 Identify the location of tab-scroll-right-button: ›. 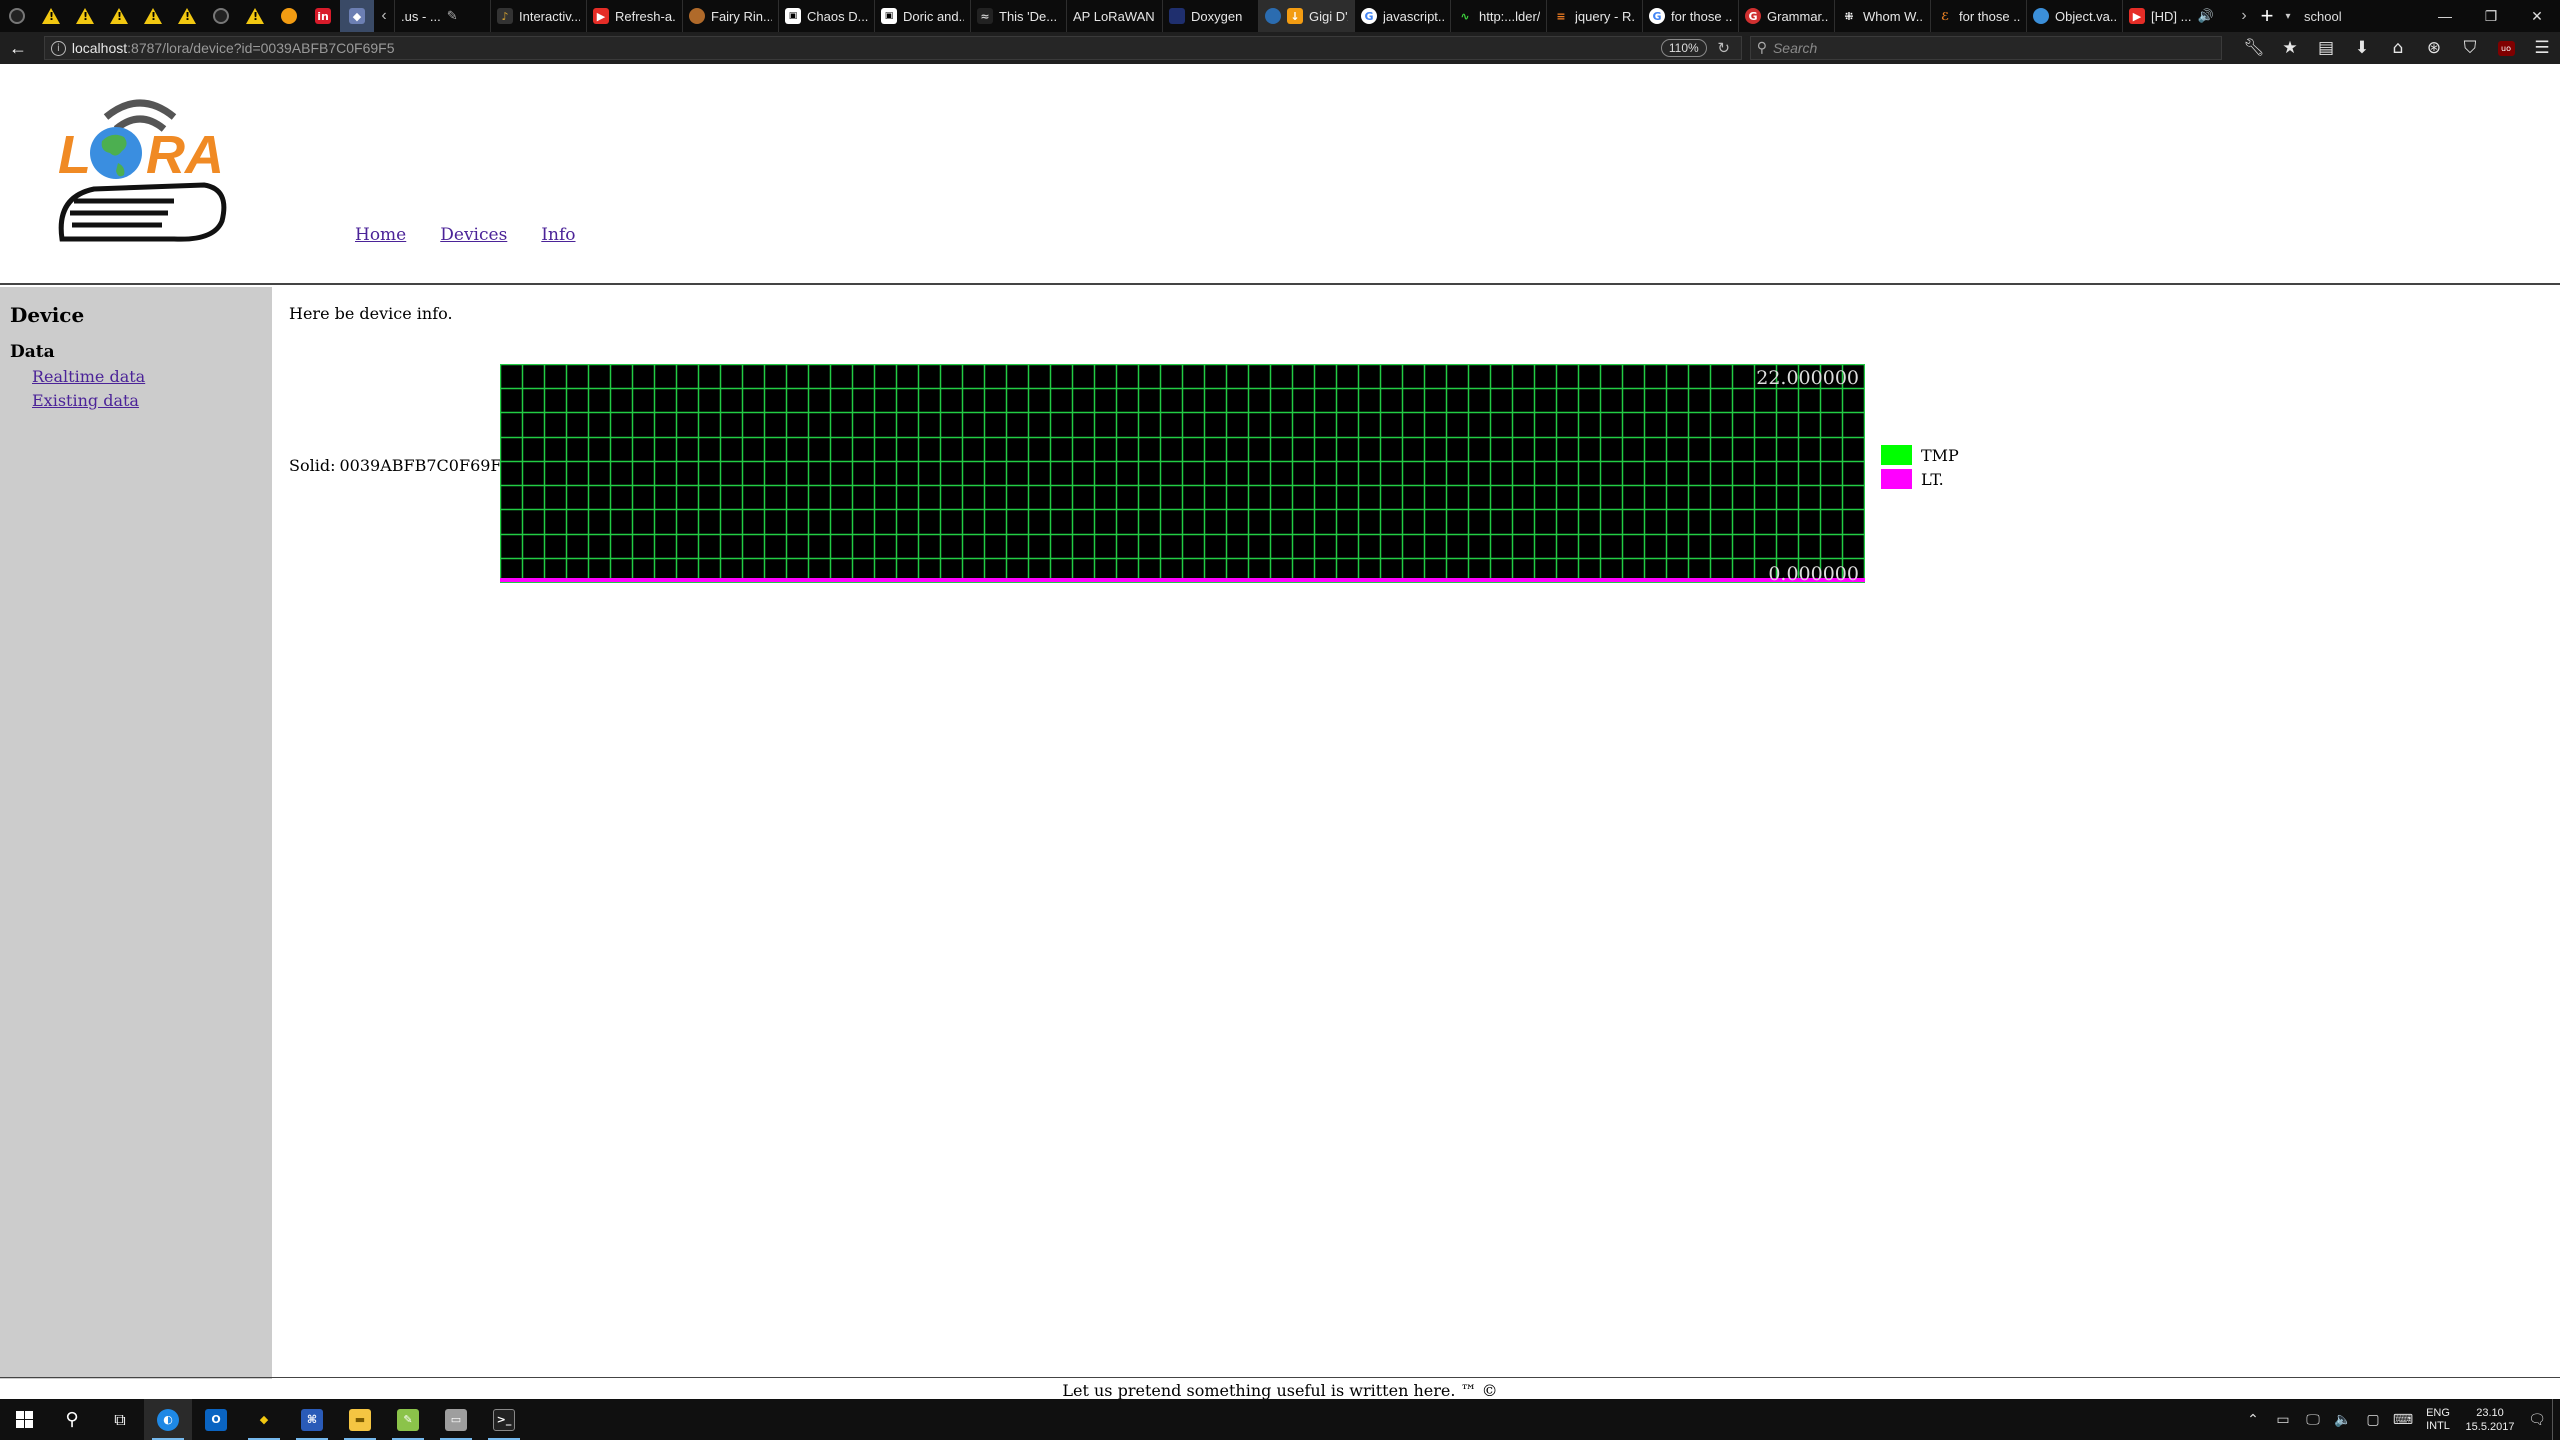
(2244, 16).